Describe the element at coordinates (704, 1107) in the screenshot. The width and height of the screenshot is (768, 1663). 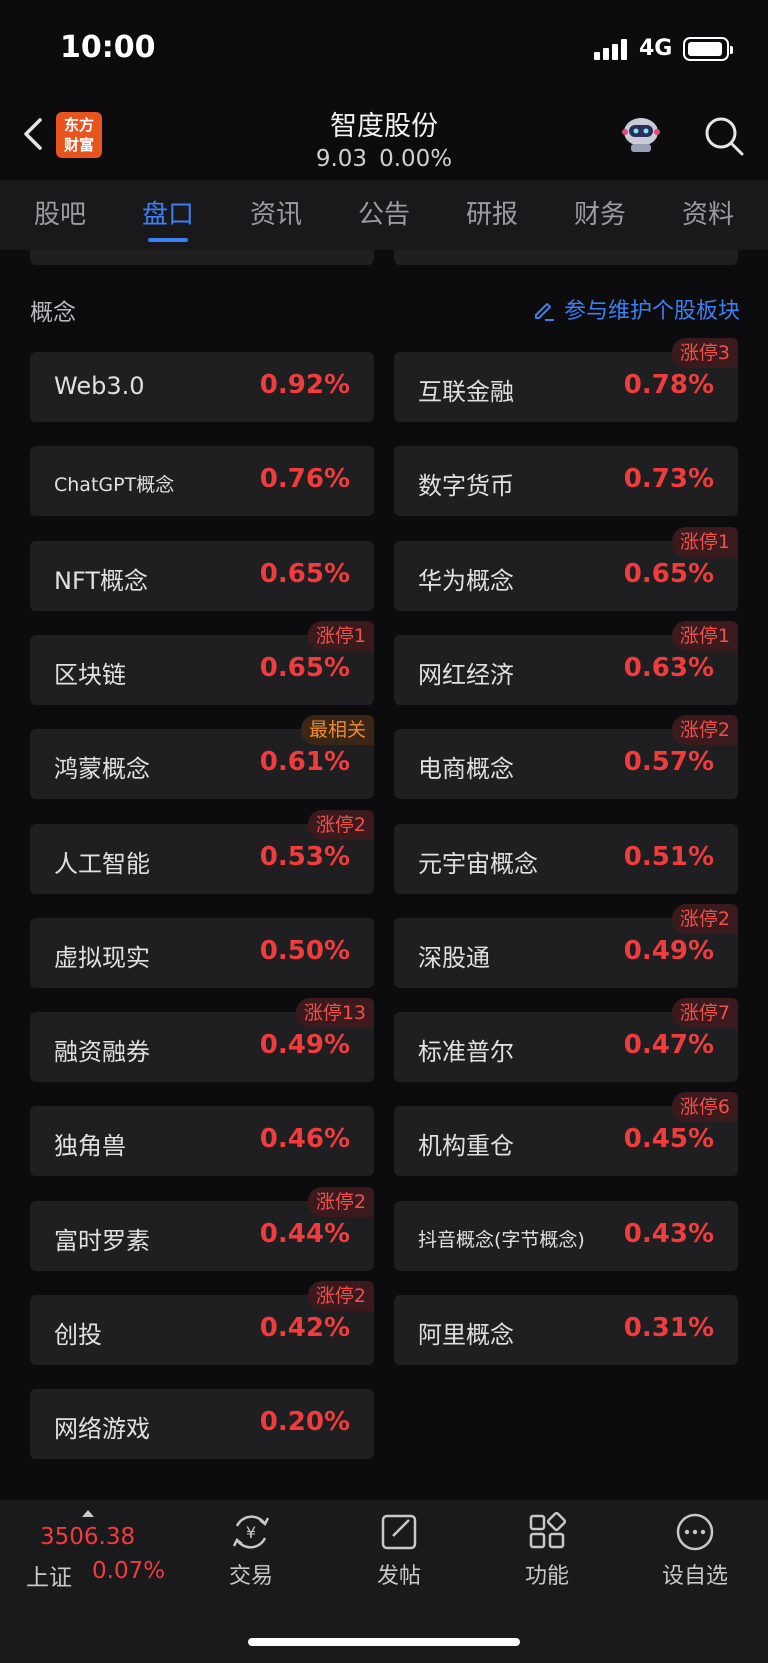
I see `concept-badge: 涨停6` at that location.